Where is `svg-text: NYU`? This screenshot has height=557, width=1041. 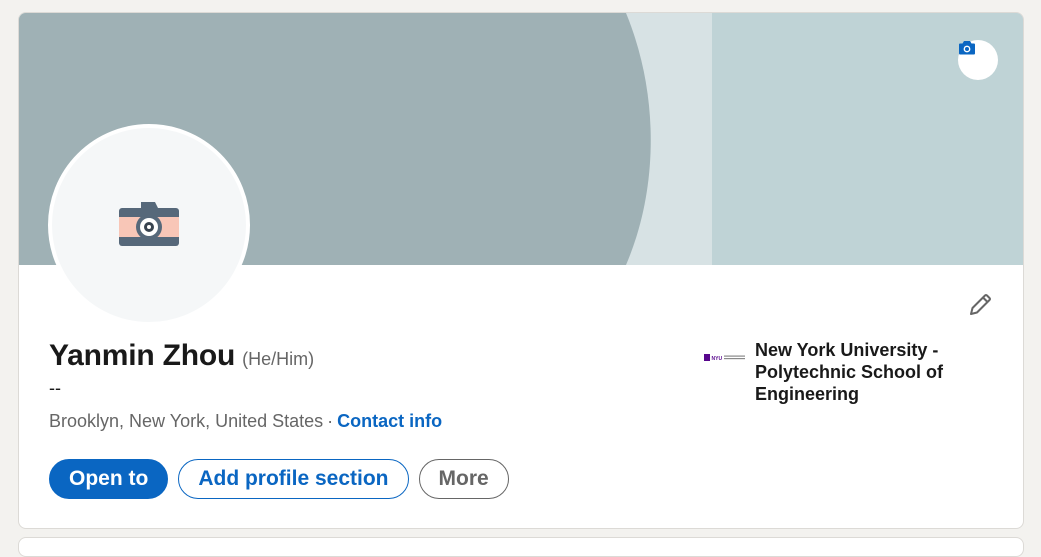 svg-text: NYU is located at coordinates (717, 359).